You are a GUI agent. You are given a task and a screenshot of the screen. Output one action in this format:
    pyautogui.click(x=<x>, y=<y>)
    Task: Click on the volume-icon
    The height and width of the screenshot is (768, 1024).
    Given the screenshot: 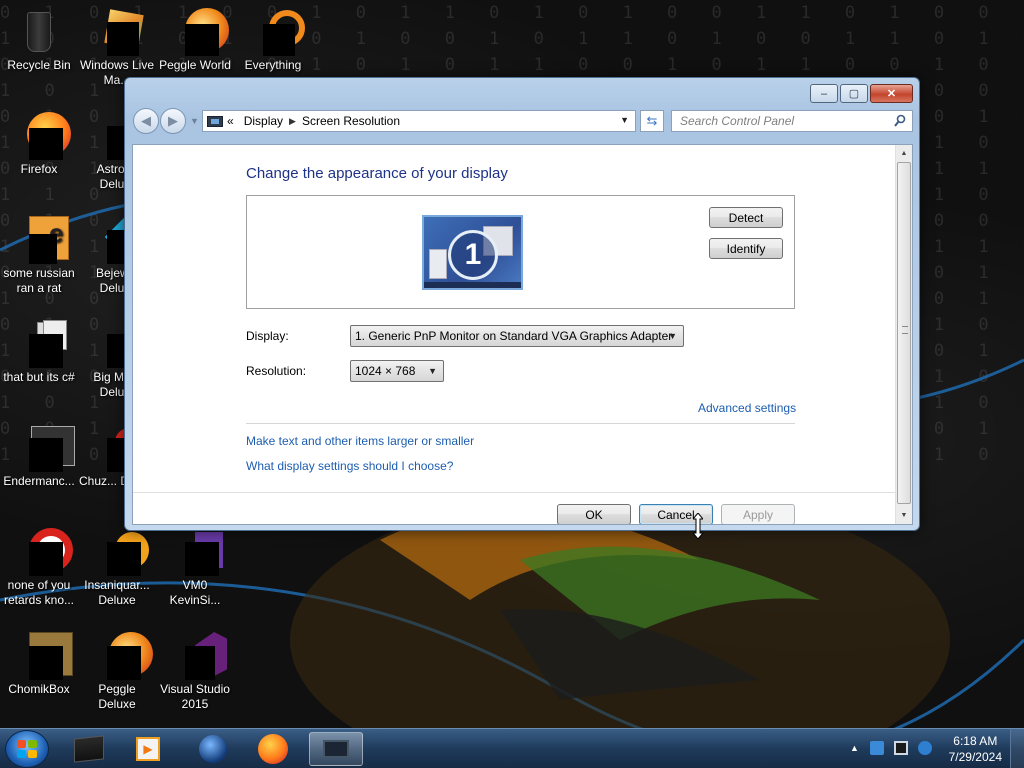 What is the action you would take?
    pyautogui.click(x=925, y=748)
    